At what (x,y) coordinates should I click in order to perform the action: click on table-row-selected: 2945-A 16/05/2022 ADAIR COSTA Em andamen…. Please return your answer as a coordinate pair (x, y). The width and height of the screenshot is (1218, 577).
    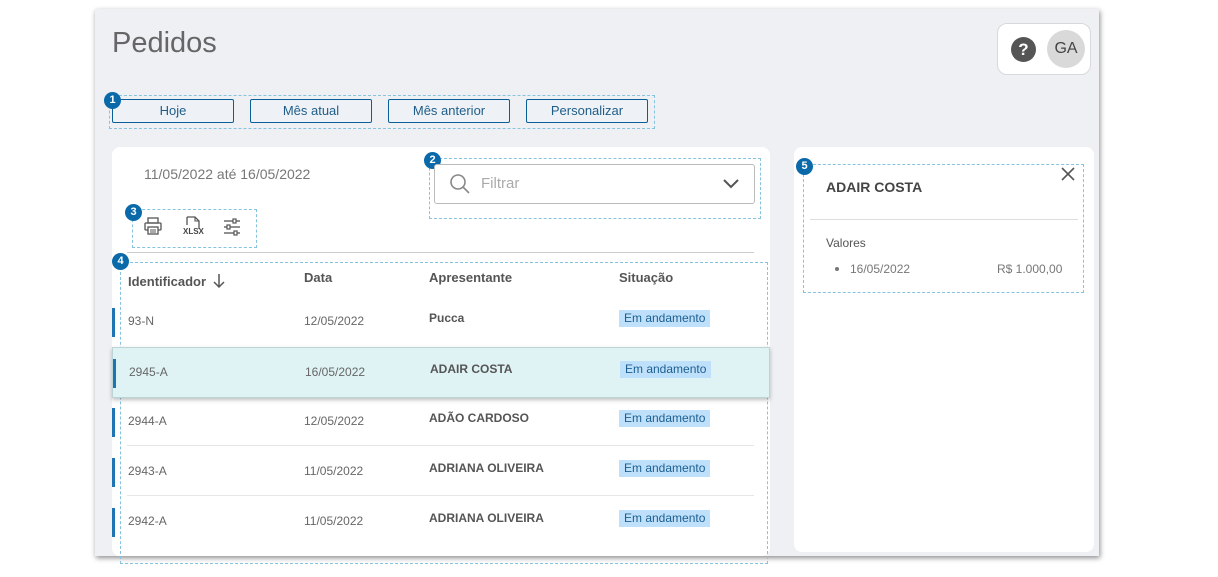
    Looking at the image, I should click on (441, 372).